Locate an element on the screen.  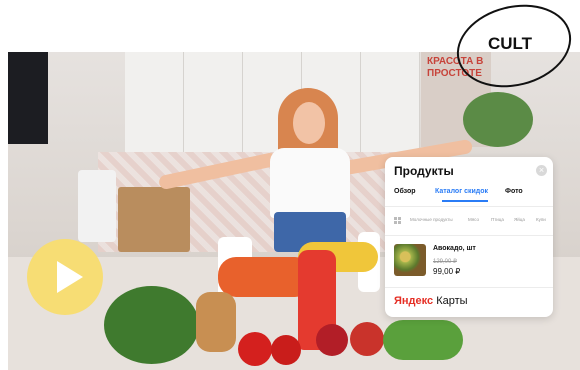
grid-icon is located at coordinates (397, 220).